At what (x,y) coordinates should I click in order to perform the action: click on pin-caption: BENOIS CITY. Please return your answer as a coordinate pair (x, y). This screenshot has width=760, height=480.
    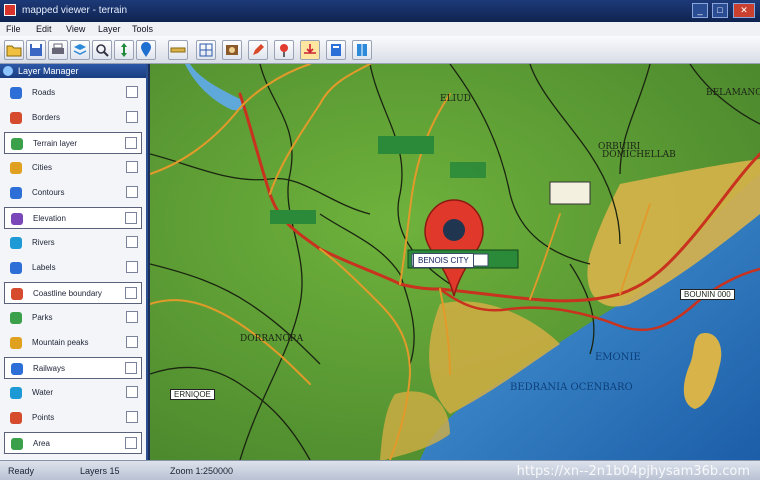
    Looking at the image, I should click on (443, 260).